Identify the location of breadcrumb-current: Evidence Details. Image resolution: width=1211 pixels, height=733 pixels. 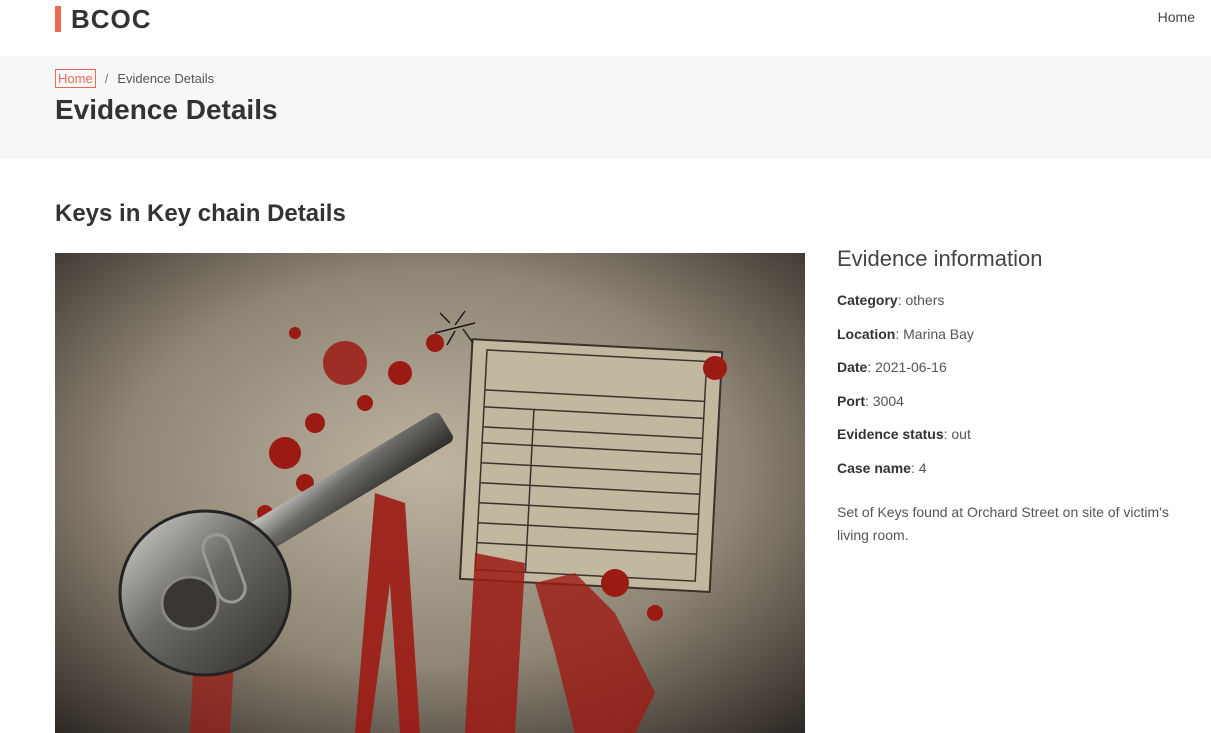
(166, 78).